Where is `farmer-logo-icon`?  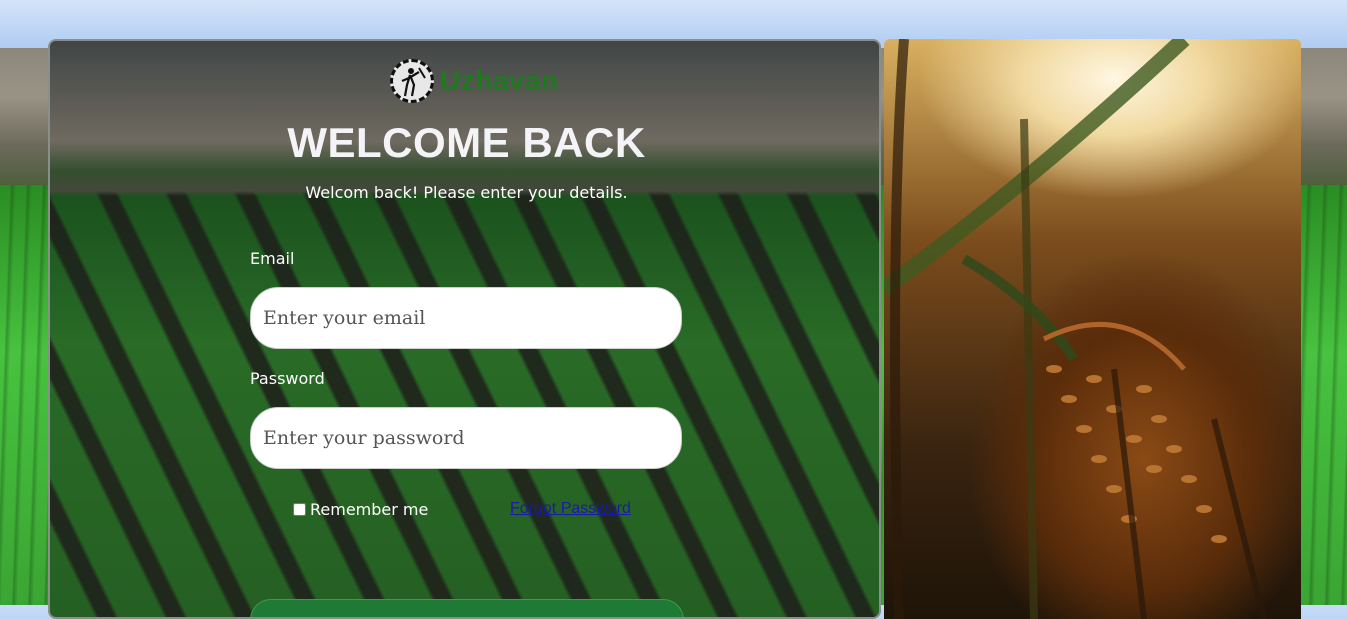 farmer-logo-icon is located at coordinates (412, 81).